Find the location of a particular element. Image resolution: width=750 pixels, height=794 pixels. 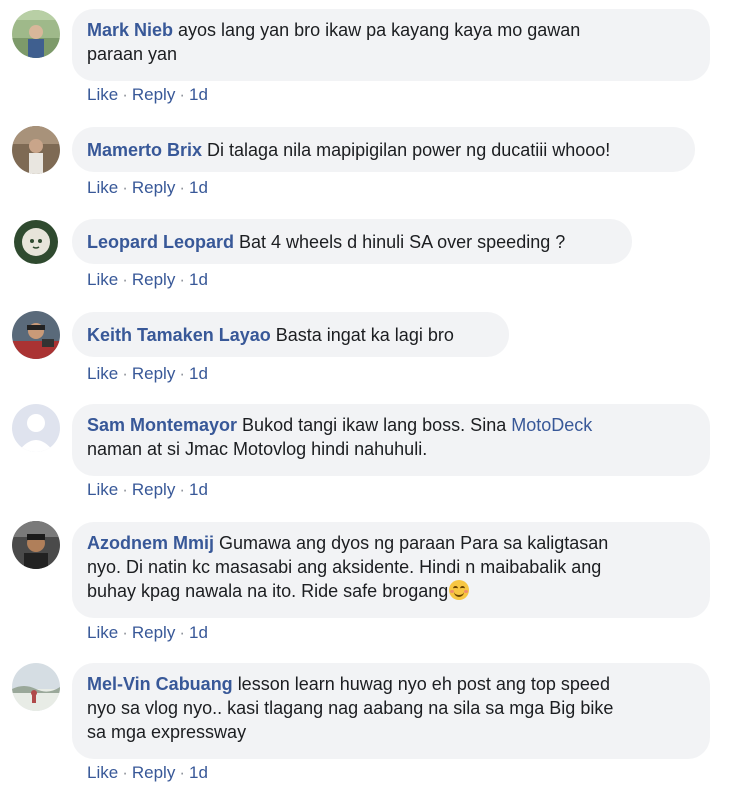

comment-text: Bat 4 wheels d hinuli SA over speeding ? is located at coordinates (402, 242).